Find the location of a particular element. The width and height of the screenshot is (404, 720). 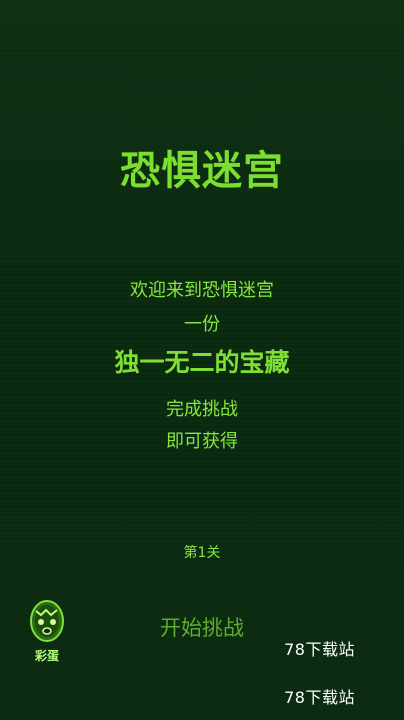

easter-egg-button: 彩蛋 is located at coordinates (47, 632).